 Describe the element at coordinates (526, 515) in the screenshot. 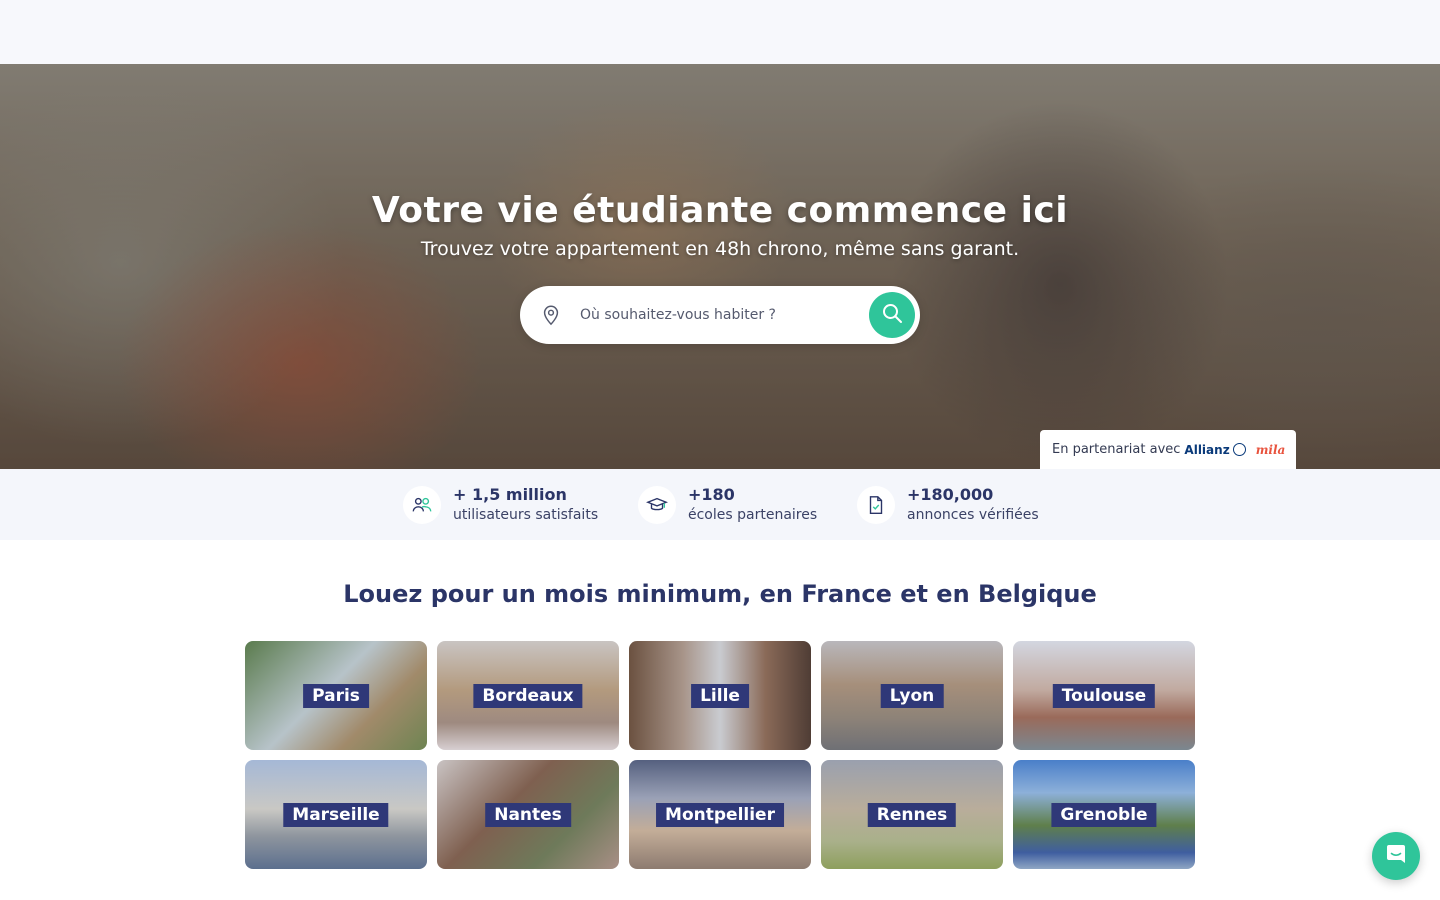

I see `stat-label: utilisateurs satisfaits` at that location.